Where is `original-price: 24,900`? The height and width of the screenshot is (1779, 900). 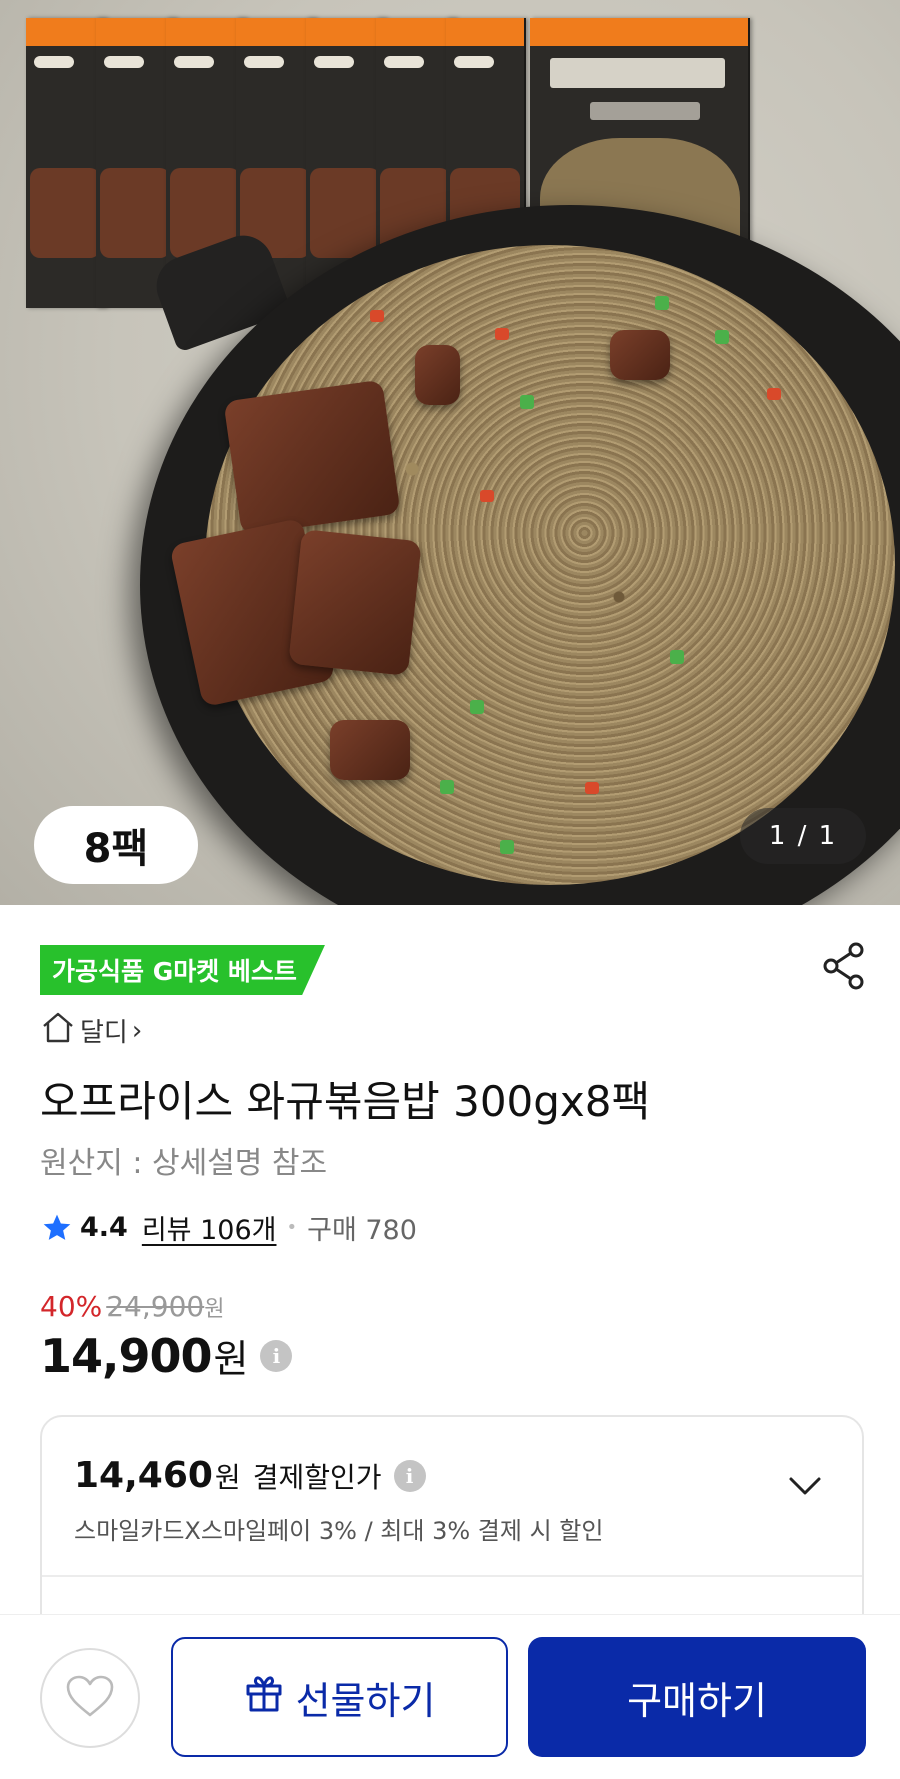
original-price: 24,900 is located at coordinates (155, 1306).